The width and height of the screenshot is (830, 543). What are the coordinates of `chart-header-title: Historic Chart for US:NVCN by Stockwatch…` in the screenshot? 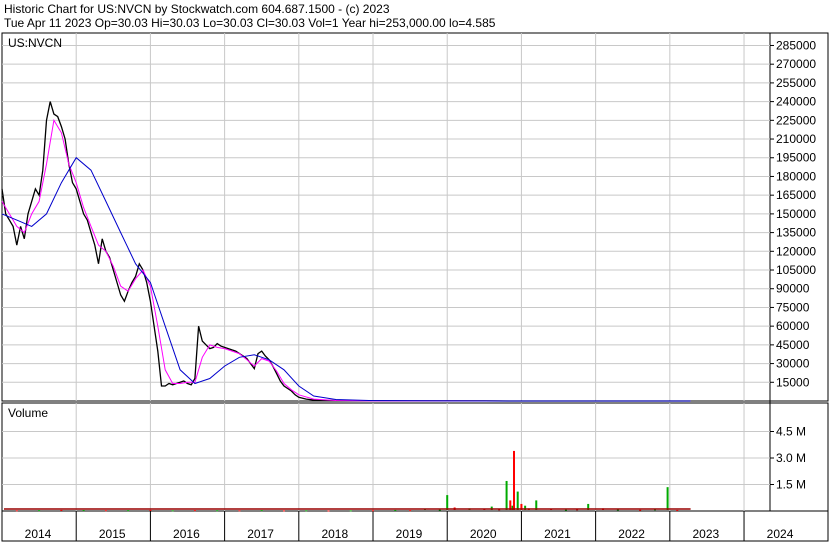 It's located at (197, 9).